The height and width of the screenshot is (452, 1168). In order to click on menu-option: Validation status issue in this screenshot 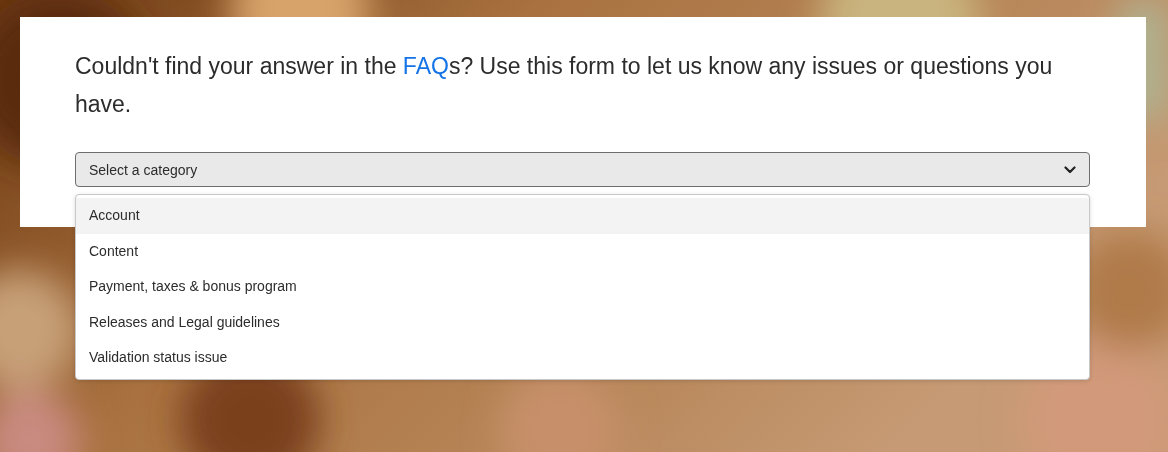, I will do `click(582, 358)`.